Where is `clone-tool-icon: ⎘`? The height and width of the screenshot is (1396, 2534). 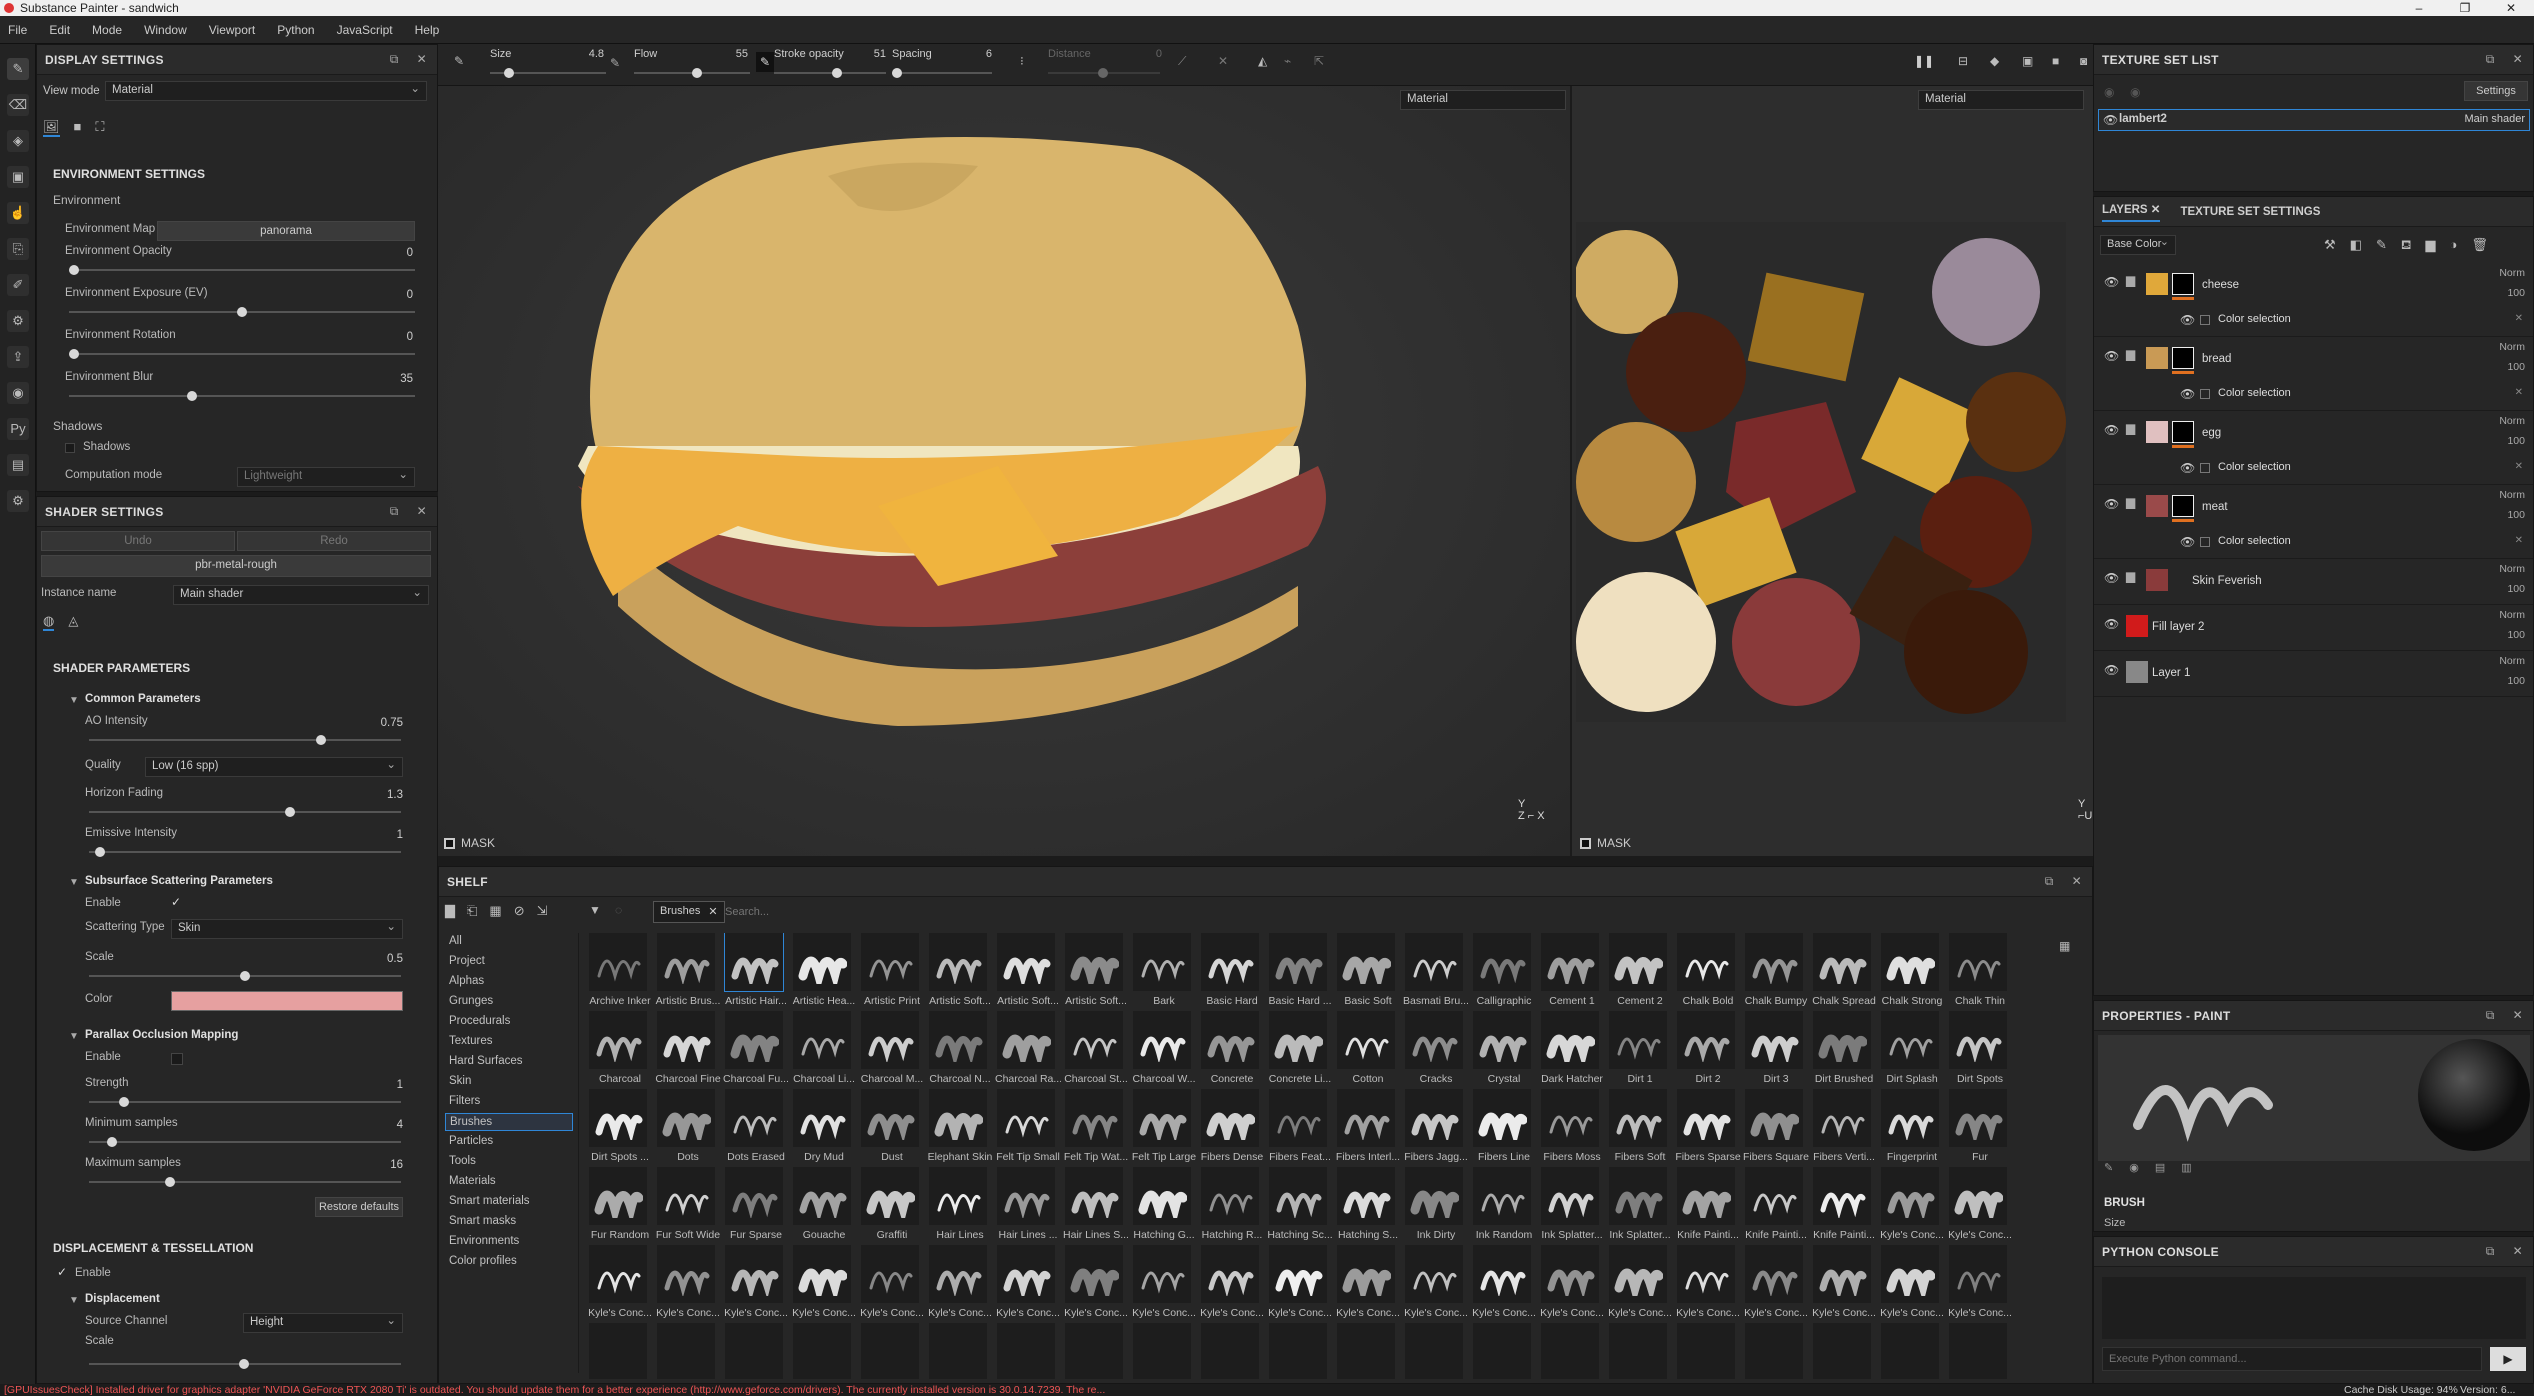 clone-tool-icon: ⎘ is located at coordinates (18, 249).